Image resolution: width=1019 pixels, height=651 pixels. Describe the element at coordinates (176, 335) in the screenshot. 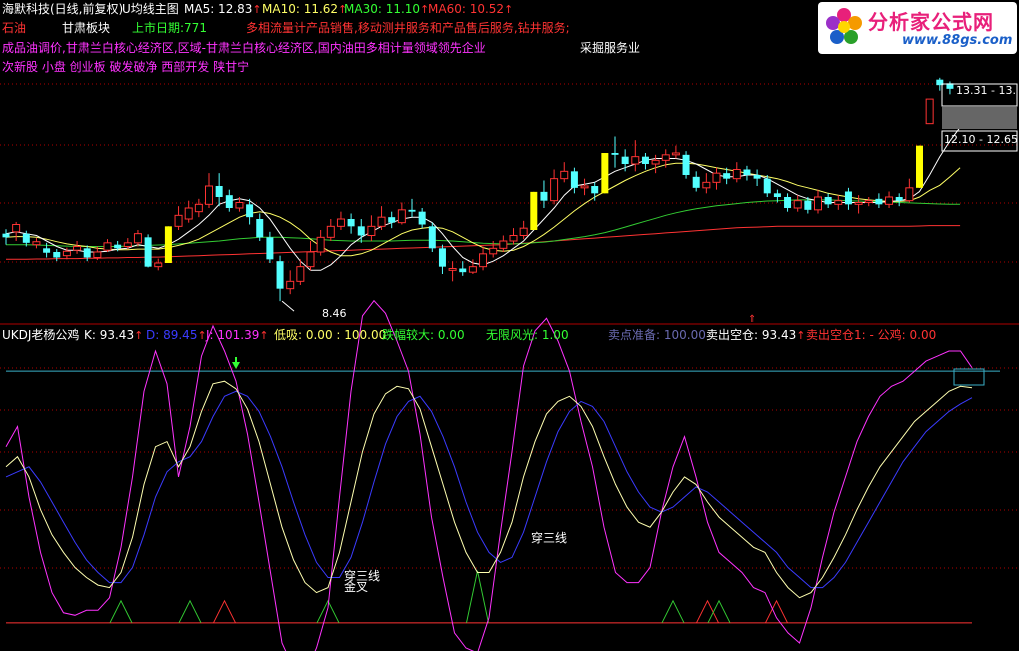

I see `d-value: D: 89.45↑` at that location.